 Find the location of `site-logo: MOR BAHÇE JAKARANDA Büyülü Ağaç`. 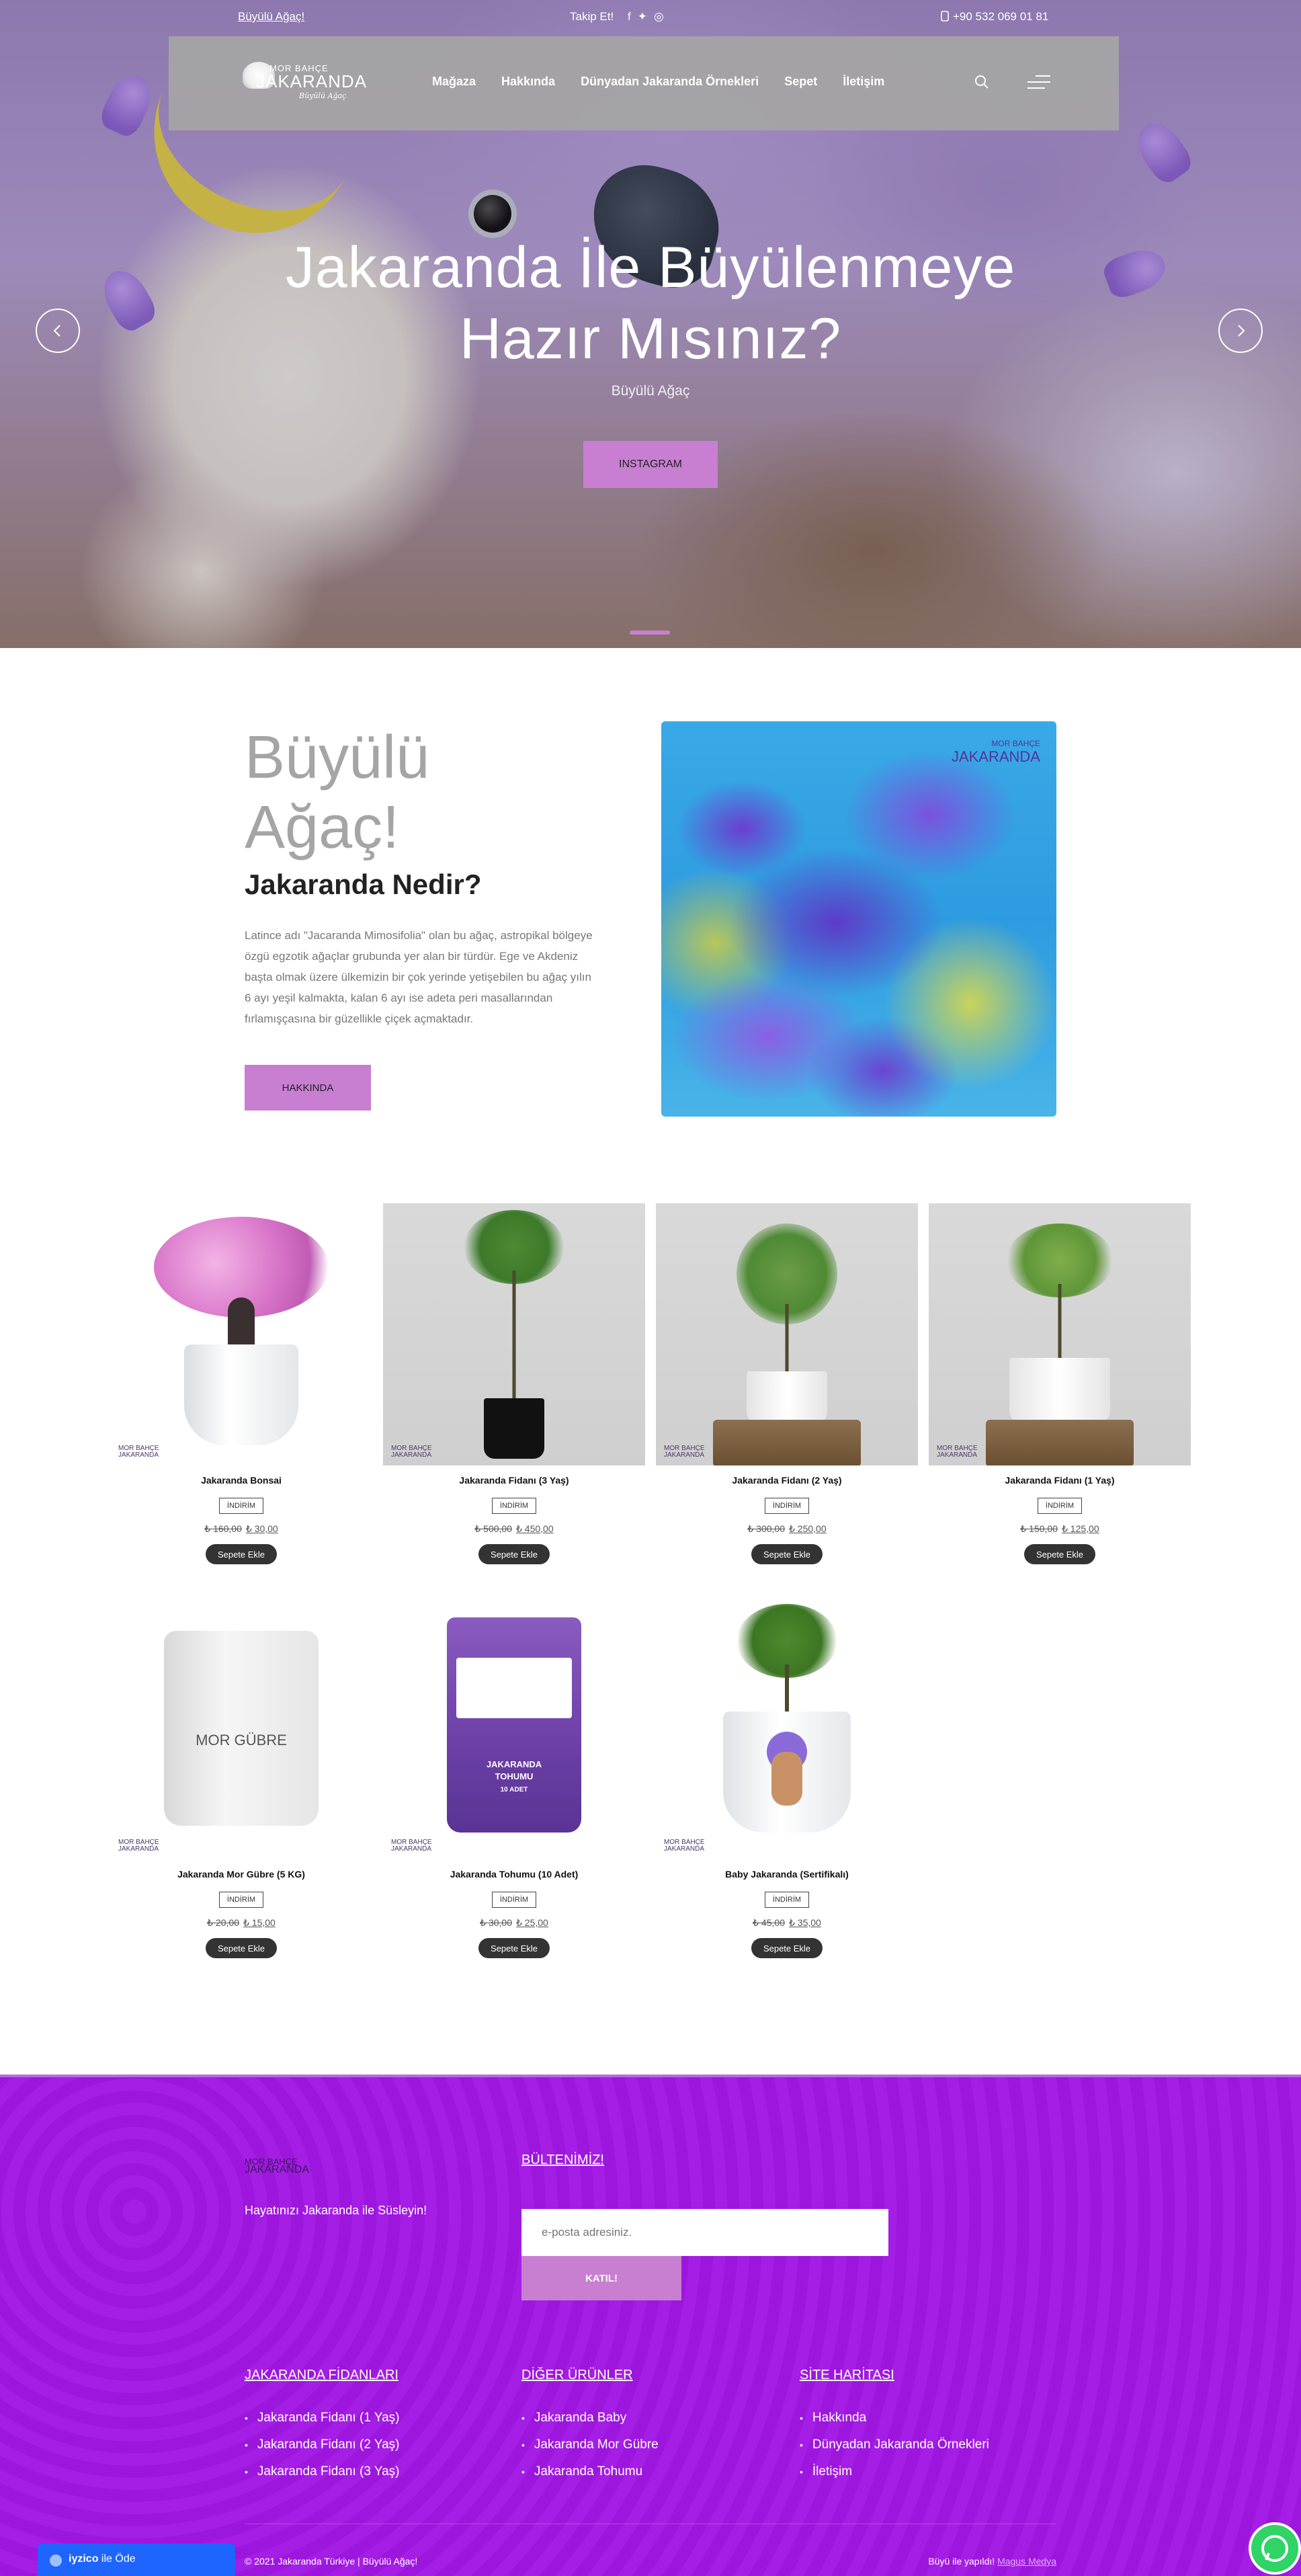

site-logo: MOR BAHÇE JAKARANDA Büyülü Ağaç is located at coordinates (304, 85).